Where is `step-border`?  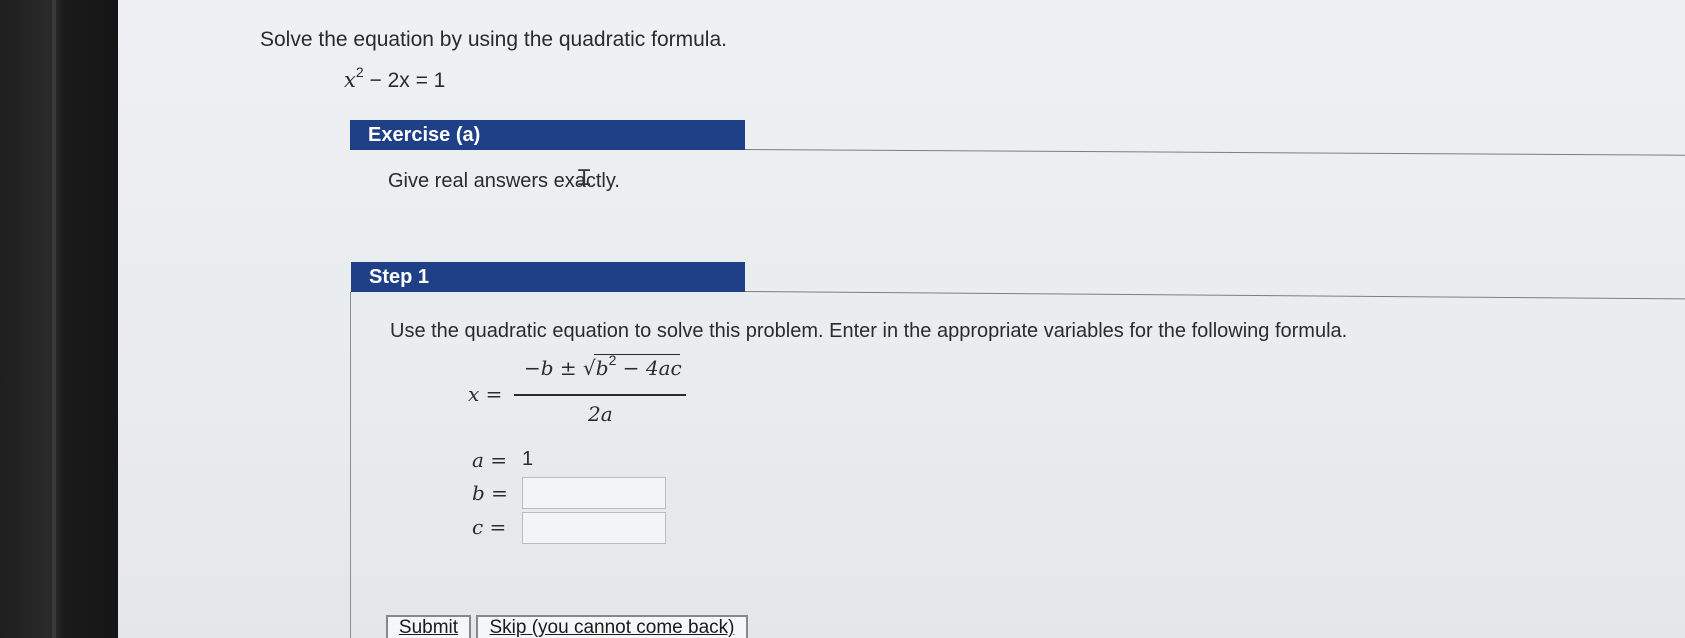 step-border is located at coordinates (350, 465).